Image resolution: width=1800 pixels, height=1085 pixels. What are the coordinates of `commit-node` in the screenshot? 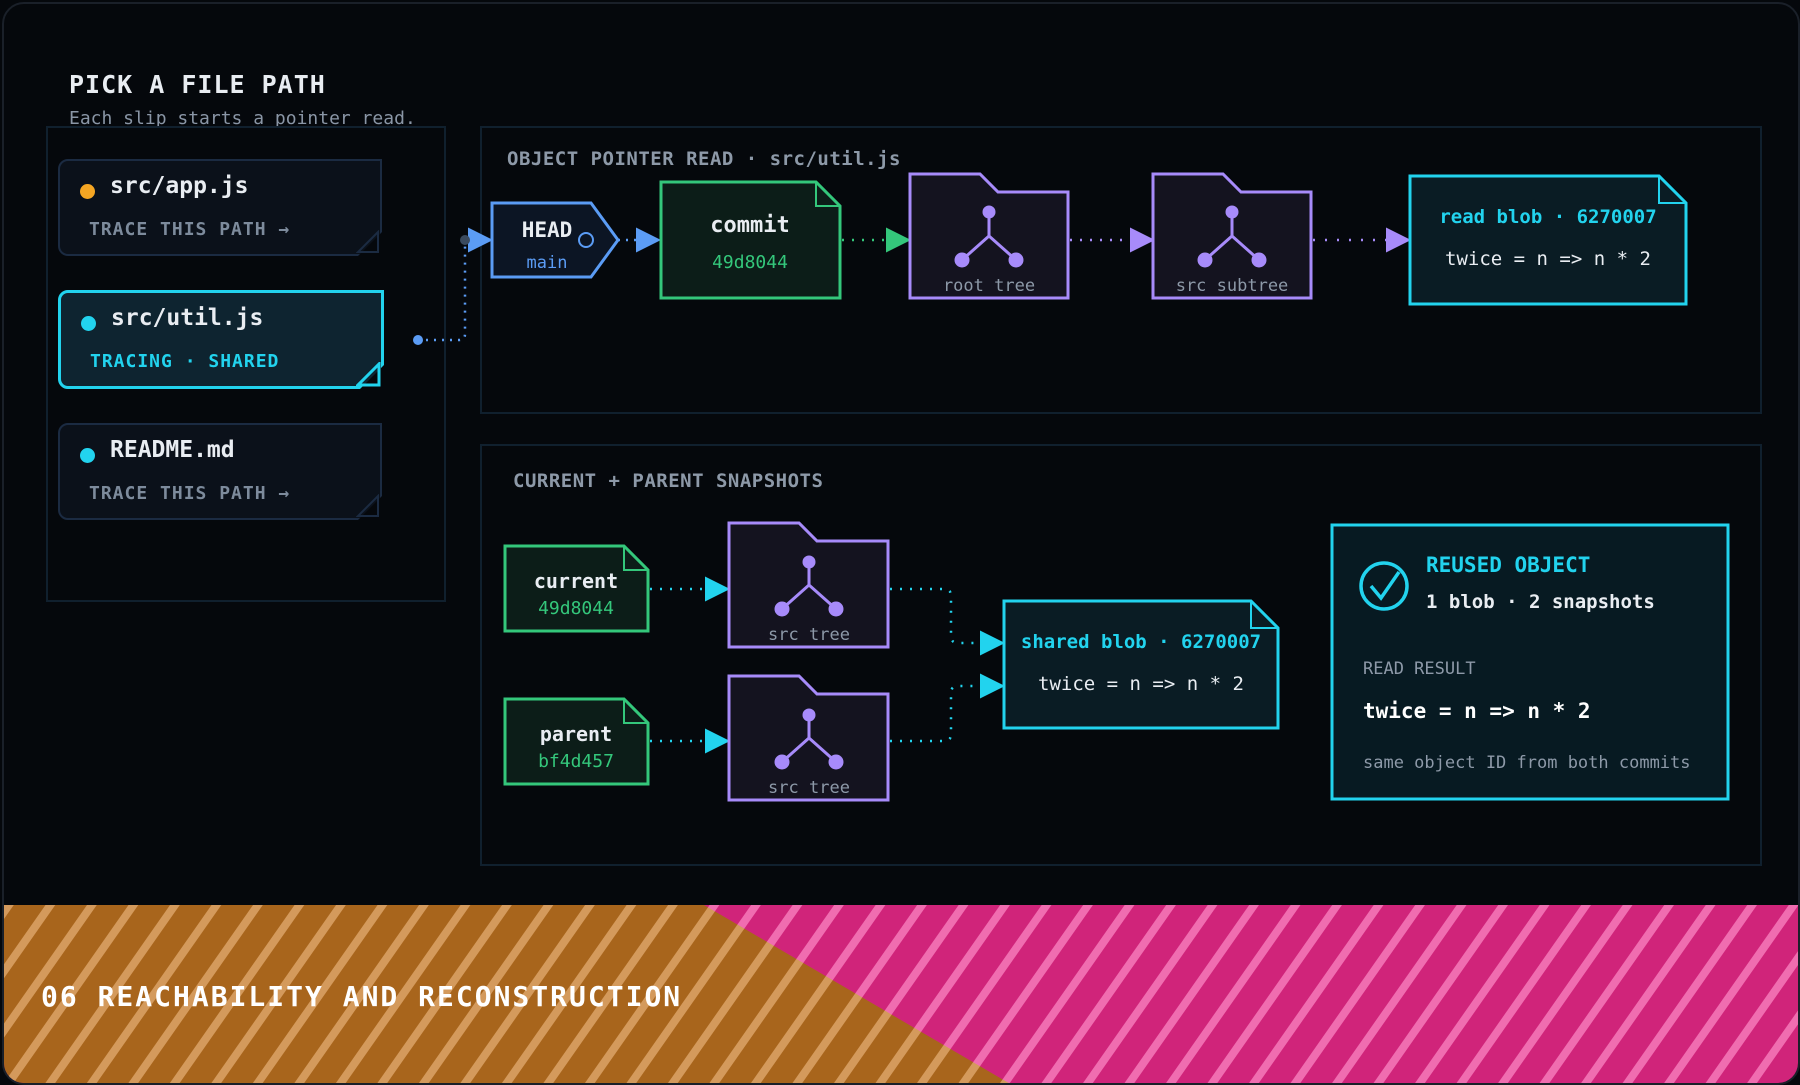 It's located at (750, 240).